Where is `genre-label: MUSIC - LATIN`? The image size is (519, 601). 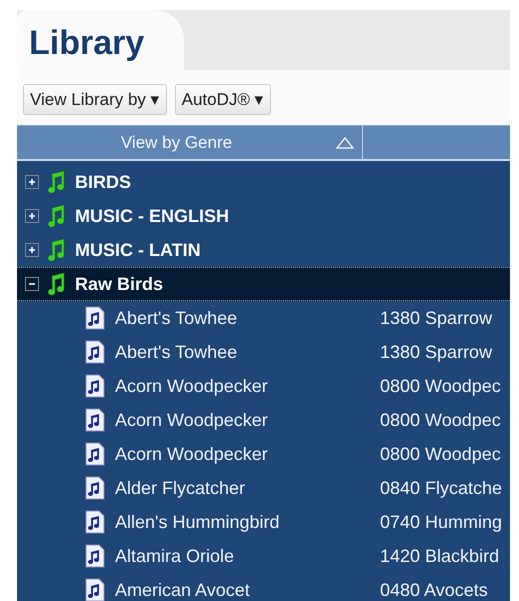 genre-label: MUSIC - LATIN is located at coordinates (138, 250).